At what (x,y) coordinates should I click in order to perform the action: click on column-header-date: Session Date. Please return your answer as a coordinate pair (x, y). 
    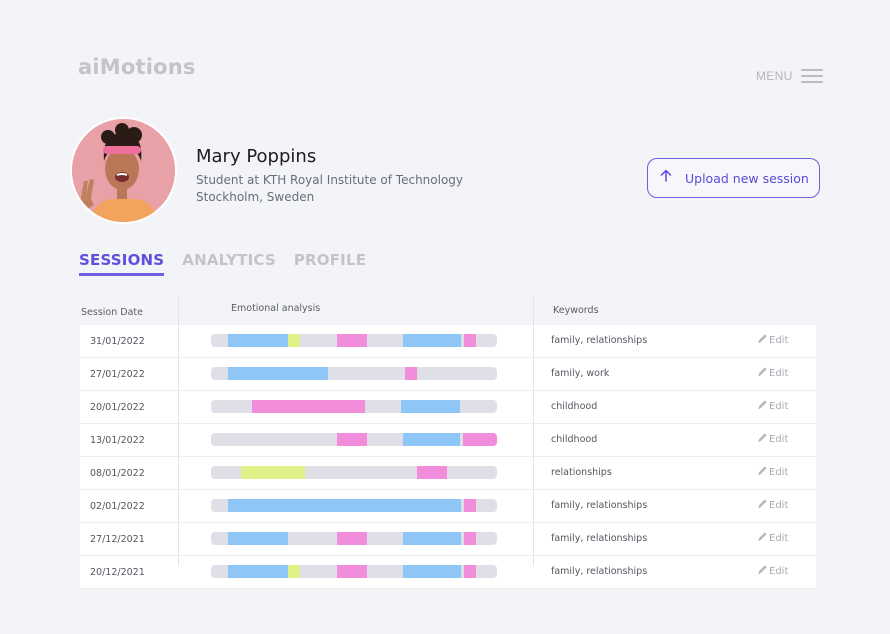
    Looking at the image, I should click on (112, 312).